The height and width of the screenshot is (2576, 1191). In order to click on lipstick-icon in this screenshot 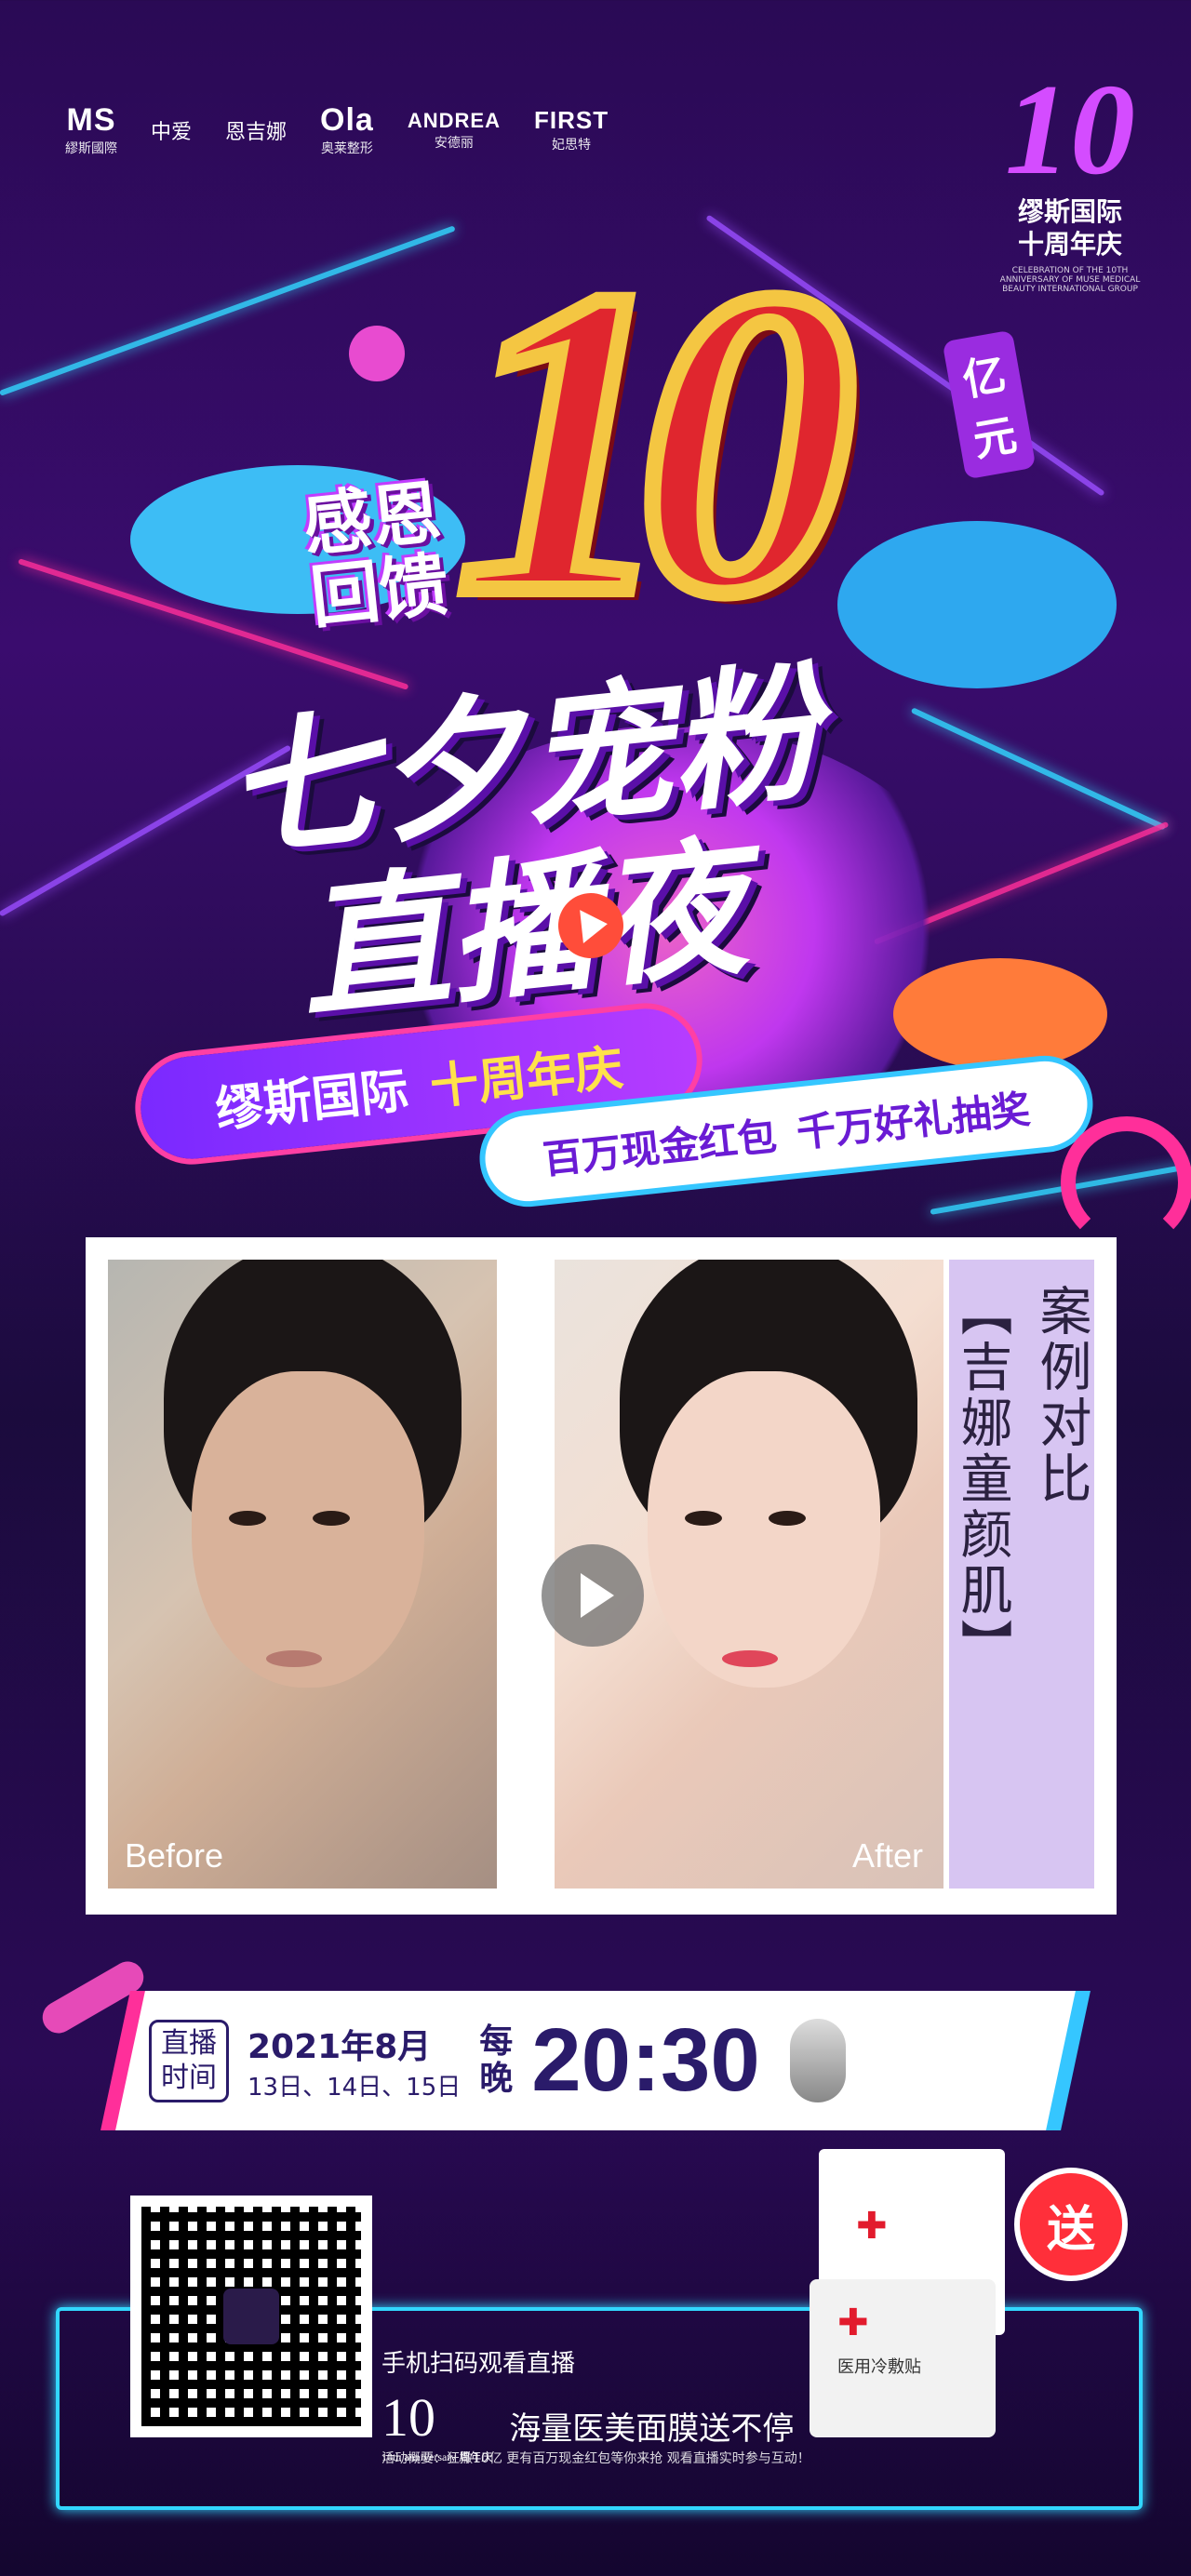, I will do `click(93, 1997)`.